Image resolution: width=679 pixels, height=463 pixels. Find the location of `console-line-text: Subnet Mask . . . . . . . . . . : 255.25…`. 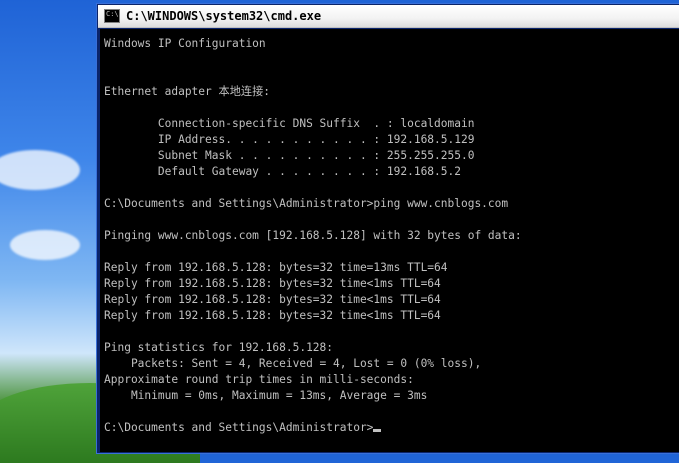

console-line-text: Subnet Mask . . . . . . . . . . : 255.25… is located at coordinates (289, 155).